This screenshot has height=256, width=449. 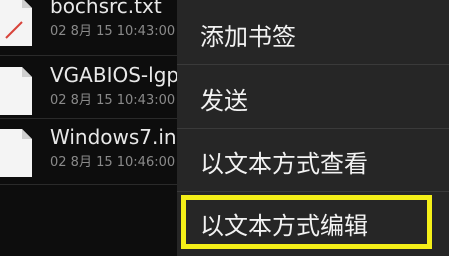 I want to click on highlight-box, so click(x=306, y=222).